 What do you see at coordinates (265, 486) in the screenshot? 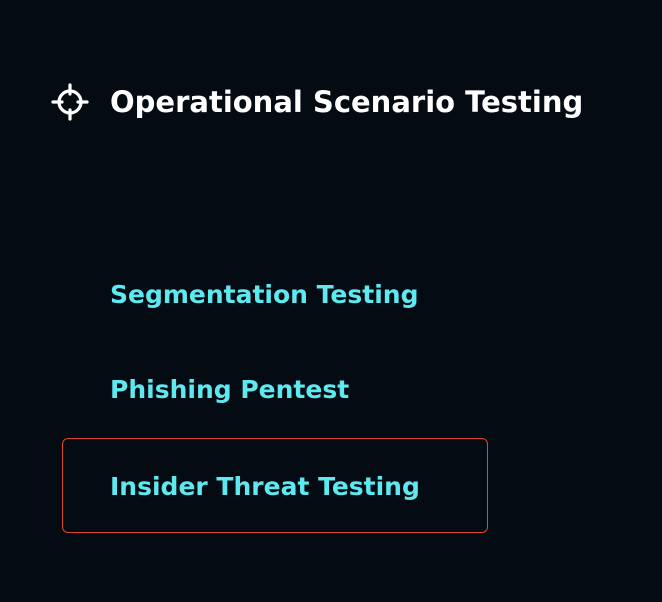
I see `menu-item-insider-threat-testing: Insider Threat Testing` at bounding box center [265, 486].